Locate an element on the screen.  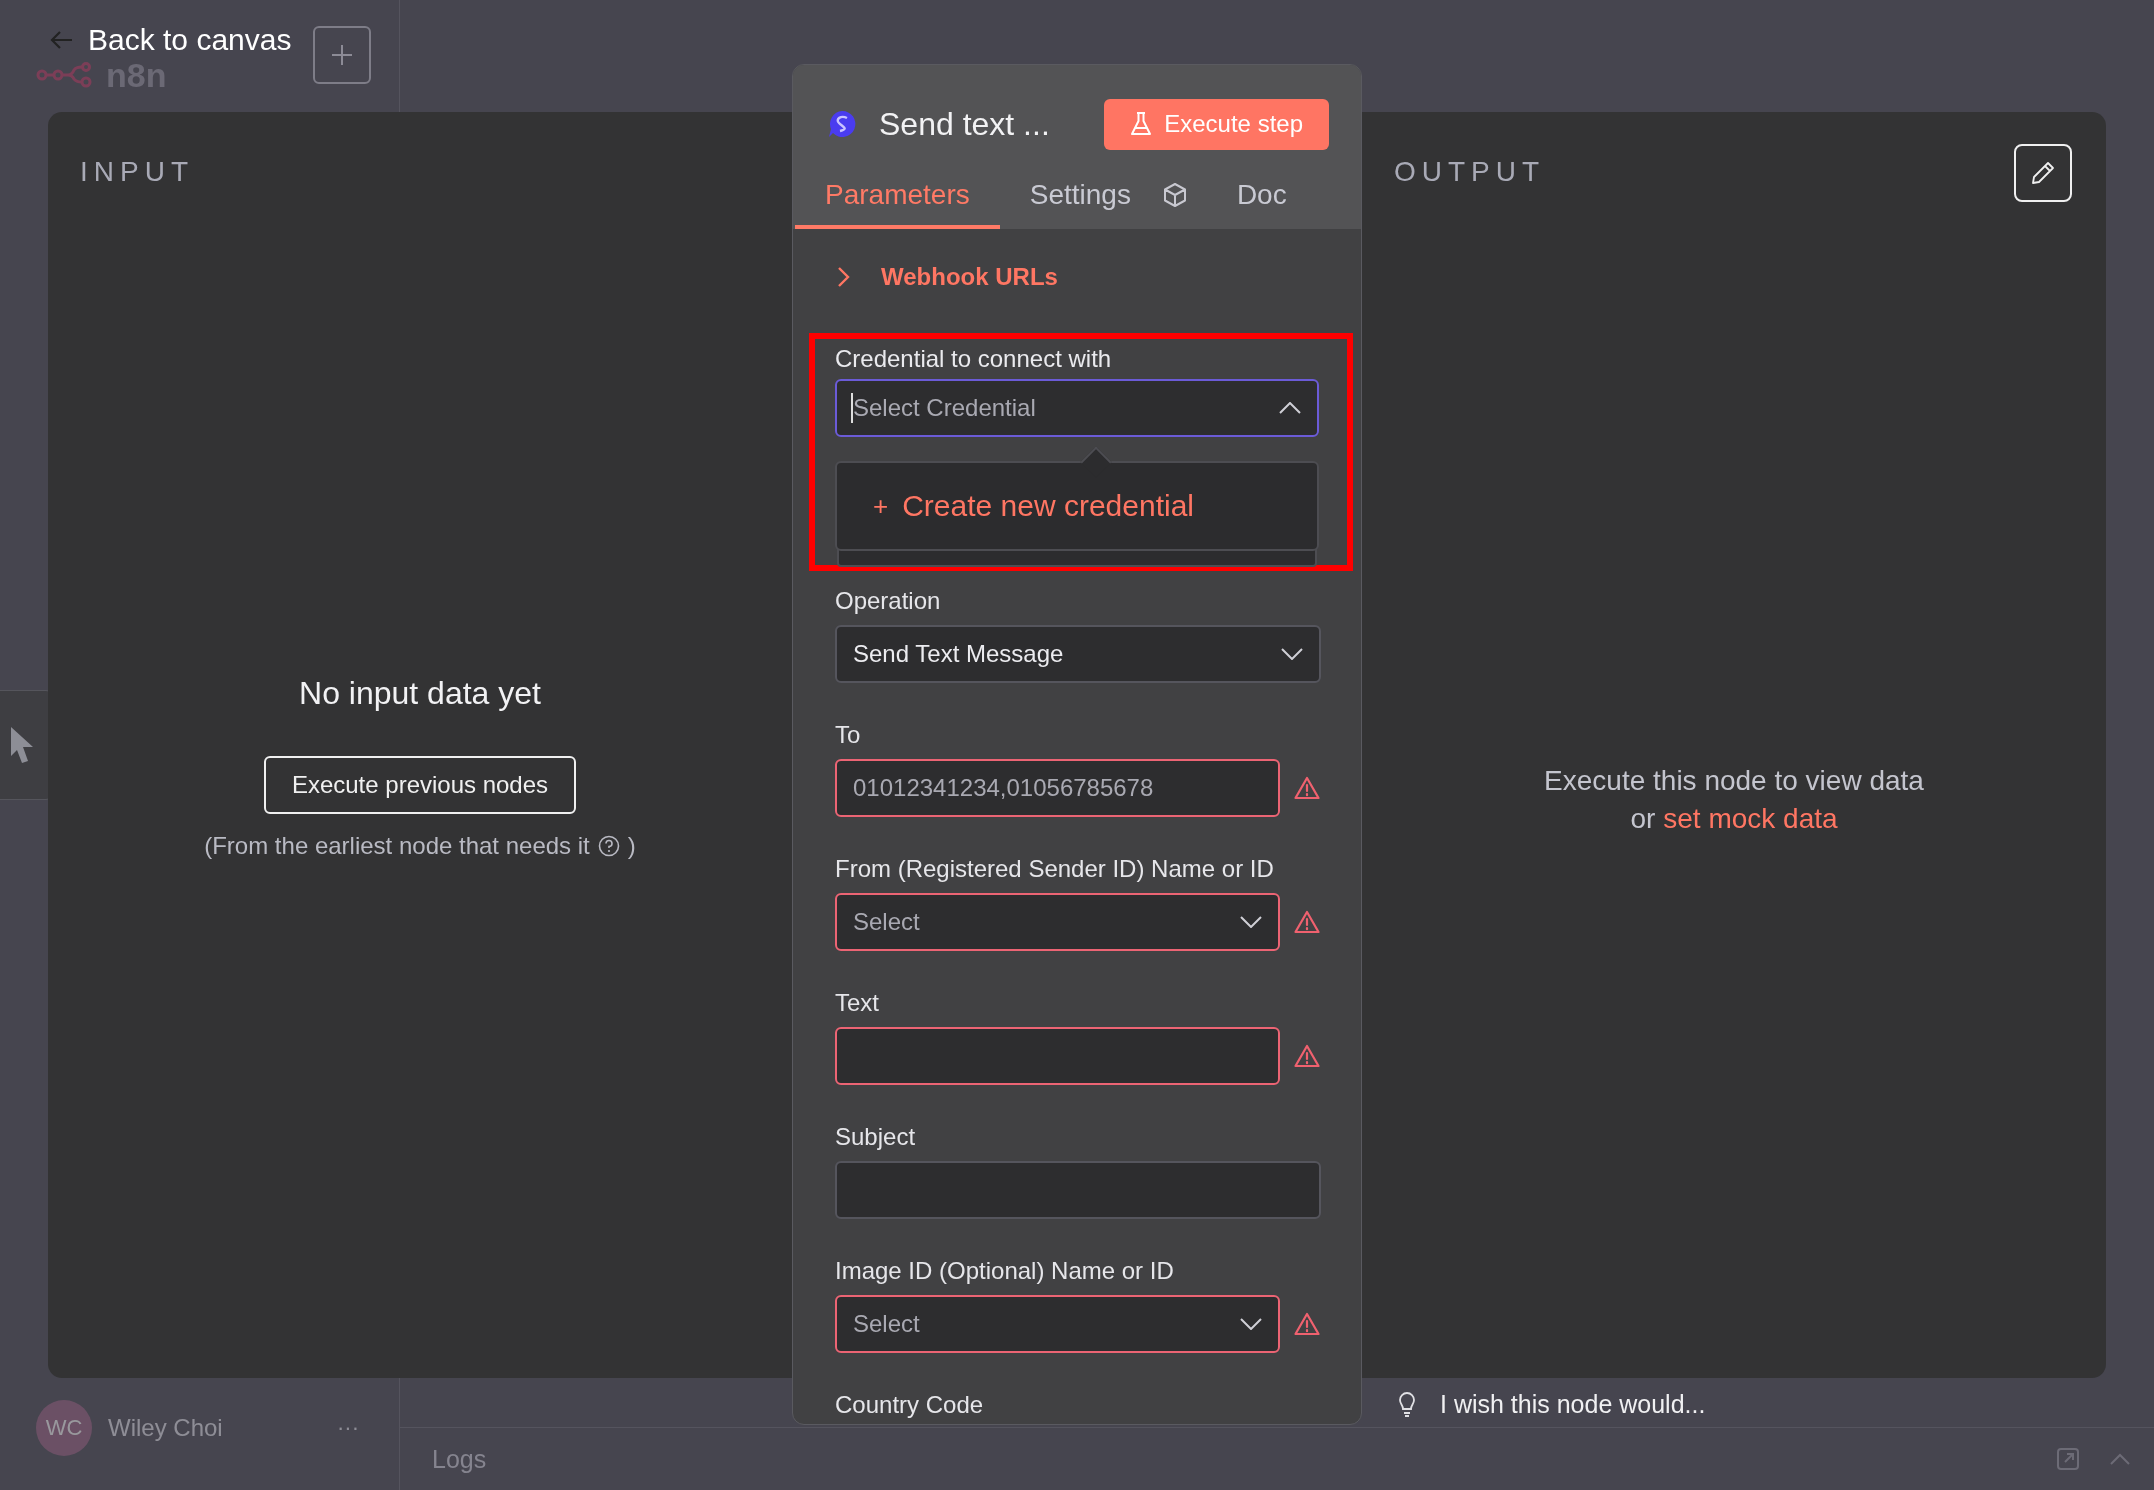
tab: Settings is located at coordinates (1081, 201).